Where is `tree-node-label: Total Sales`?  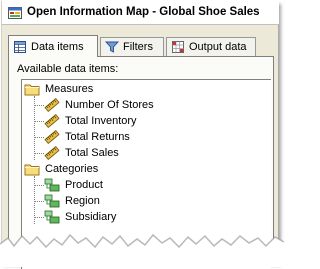
tree-node-label: Total Sales is located at coordinates (92, 153).